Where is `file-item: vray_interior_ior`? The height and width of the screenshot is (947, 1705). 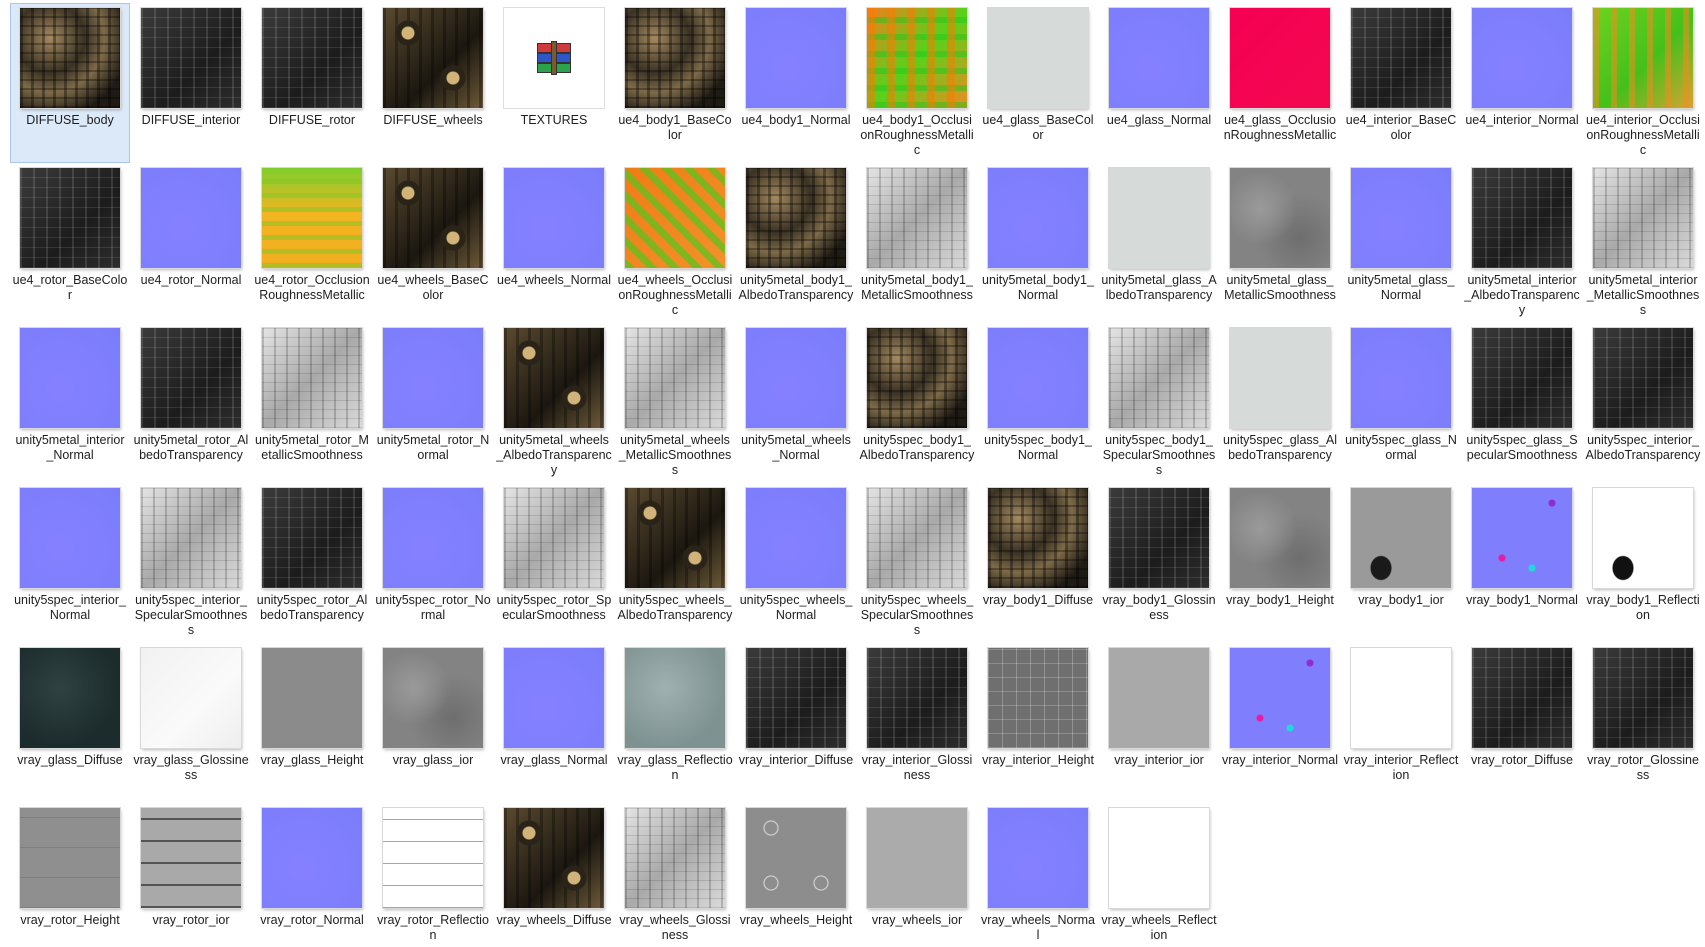
file-item: vray_interior_ior is located at coordinates (1159, 723).